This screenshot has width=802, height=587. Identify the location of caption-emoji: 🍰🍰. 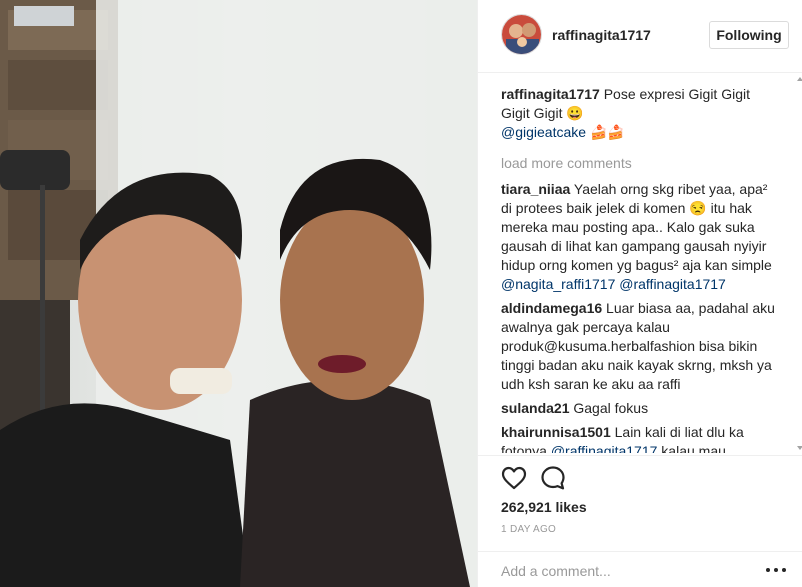
(607, 132).